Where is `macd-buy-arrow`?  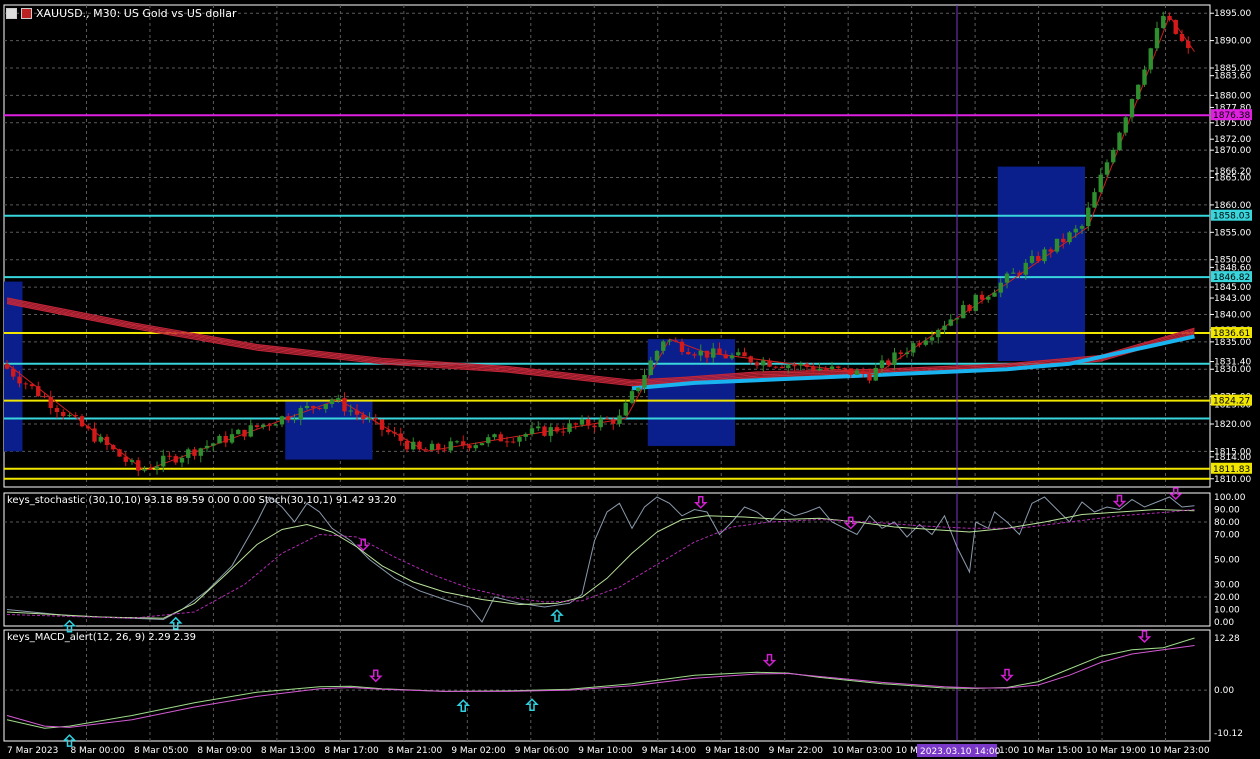 macd-buy-arrow is located at coordinates (463, 705).